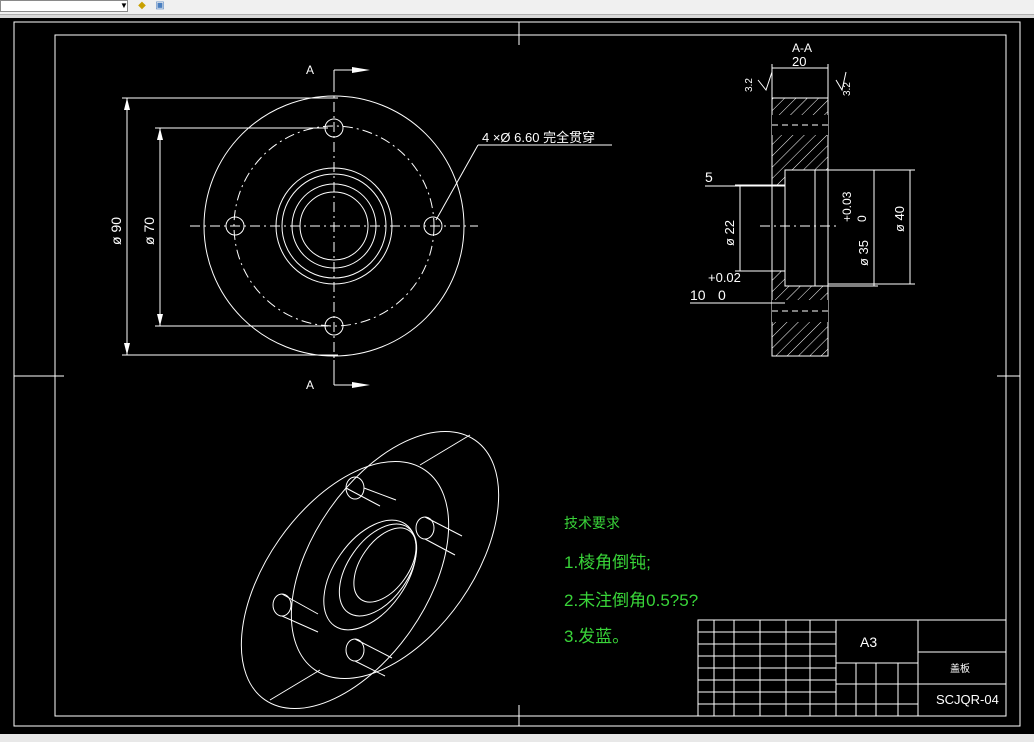  Describe the element at coordinates (631, 600) in the screenshot. I see `tech-item-2: 2.未注倒角0.5?5?` at that location.